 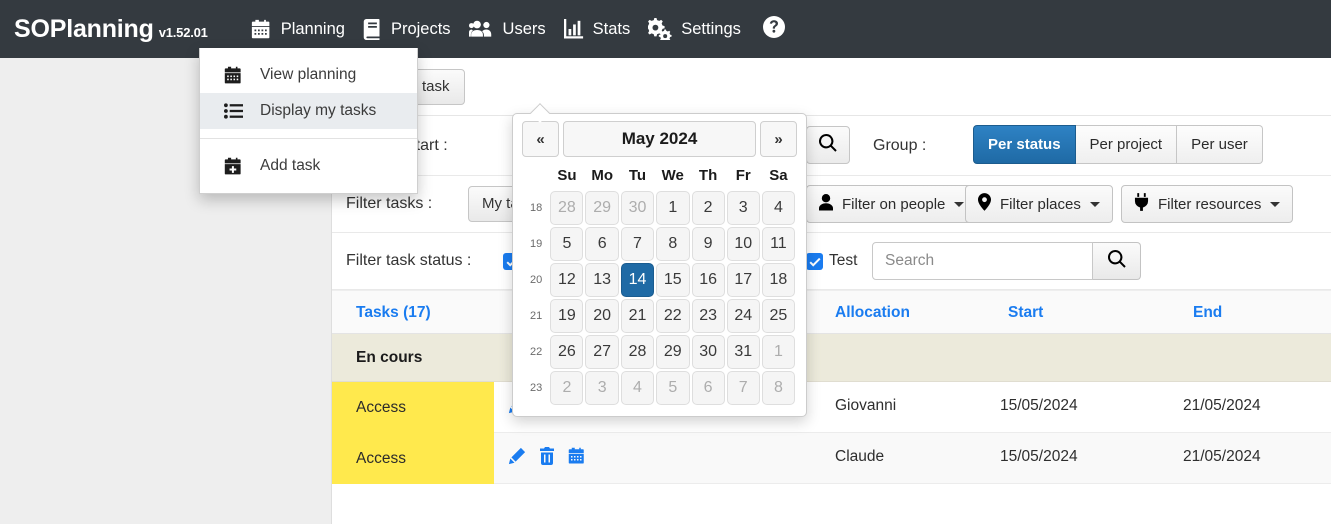 I want to click on calendar-icon, so click(x=577, y=456).